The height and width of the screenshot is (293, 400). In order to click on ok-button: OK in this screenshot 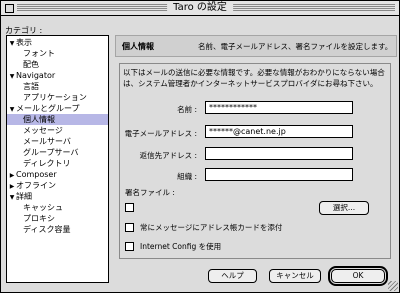, I will do `click(358, 276)`.